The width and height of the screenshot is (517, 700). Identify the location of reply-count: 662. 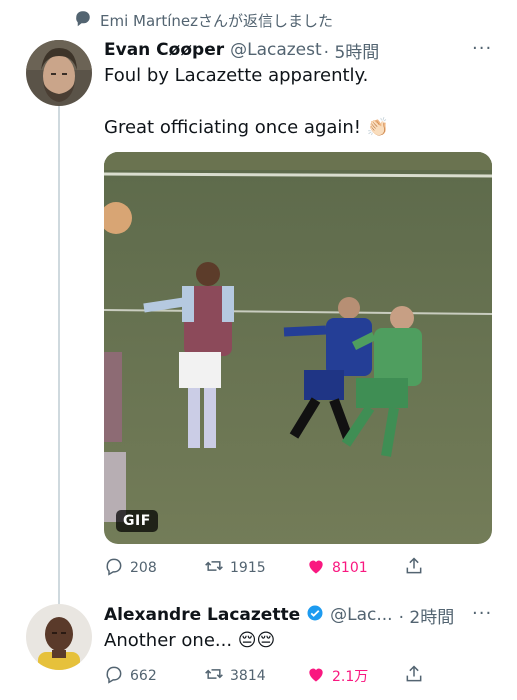
(143, 676).